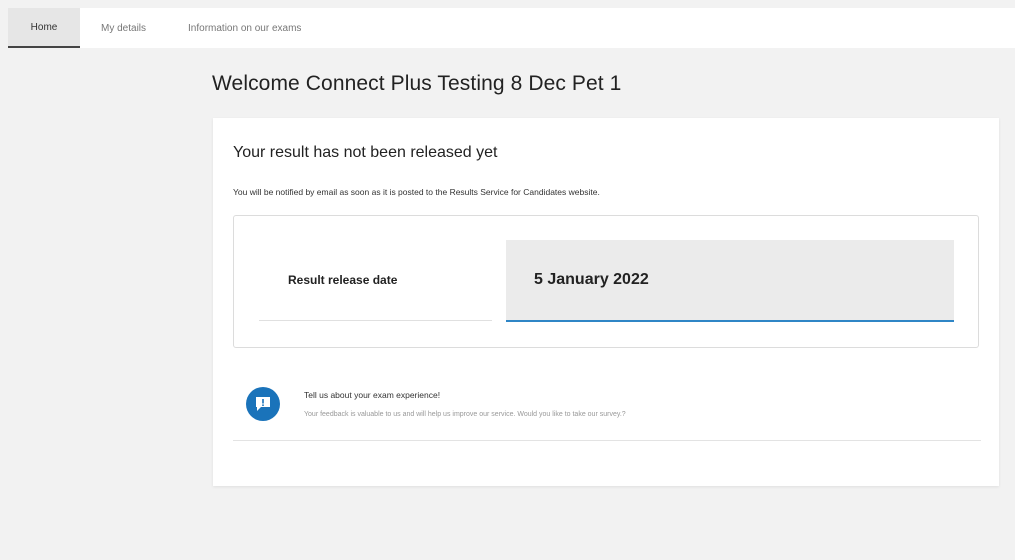 The width and height of the screenshot is (1015, 560). Describe the element at coordinates (730, 281) in the screenshot. I see `release-date-field: 5 January 2022` at that location.